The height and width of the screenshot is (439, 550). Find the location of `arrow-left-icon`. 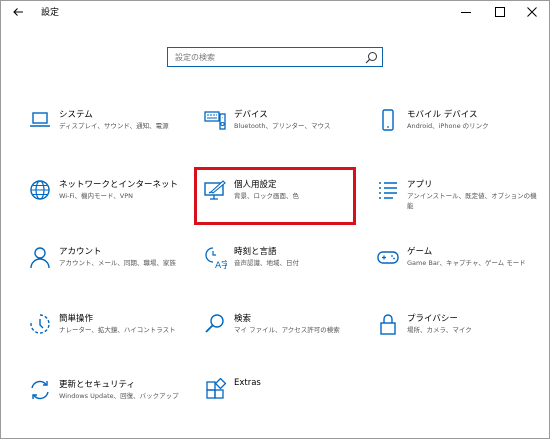

arrow-left-icon is located at coordinates (18, 12).